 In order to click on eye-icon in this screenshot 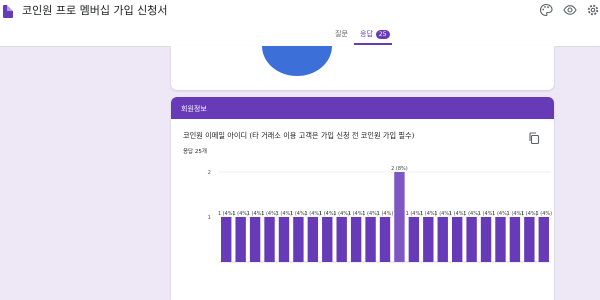, I will do `click(570, 10)`.